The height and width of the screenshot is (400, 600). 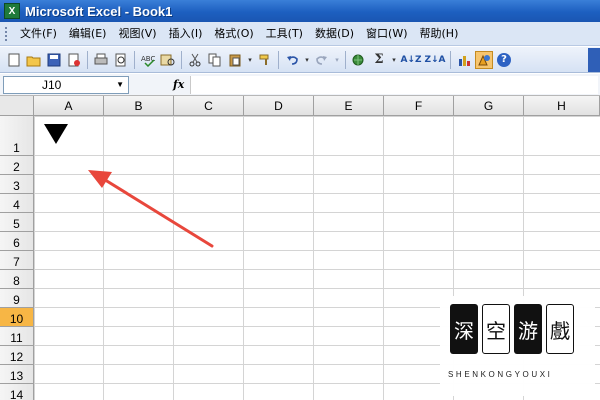 I want to click on standard-toolbar: ABC ▾ ▾ ▾ Σ ▾ A↓Z Z↓A ?, so click(x=300, y=60).